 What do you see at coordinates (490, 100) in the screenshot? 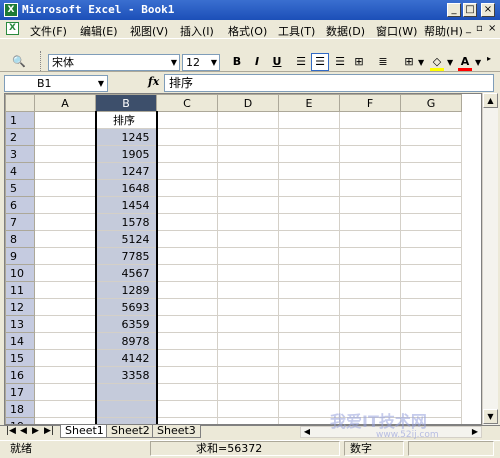
I see `scroll-up-icon: ▲` at bounding box center [490, 100].